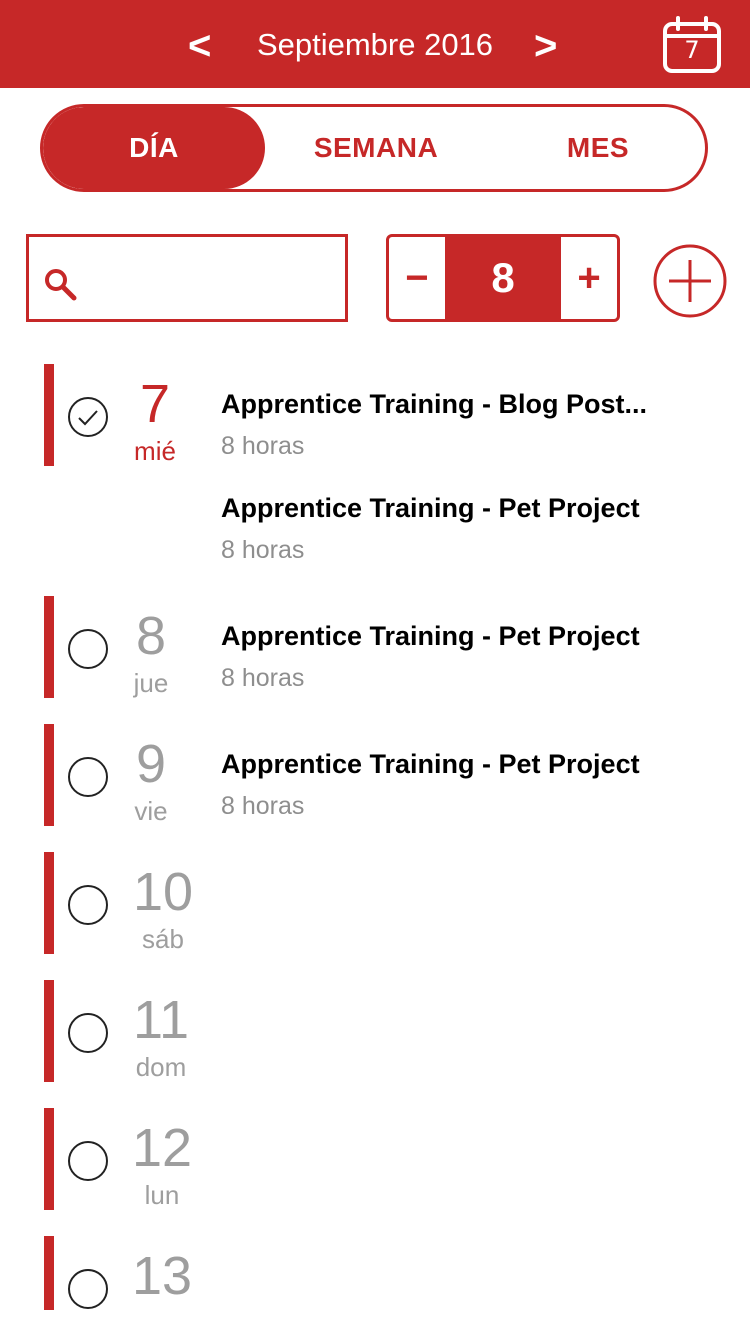  What do you see at coordinates (690, 281) in the screenshot?
I see `add-entry-button` at bounding box center [690, 281].